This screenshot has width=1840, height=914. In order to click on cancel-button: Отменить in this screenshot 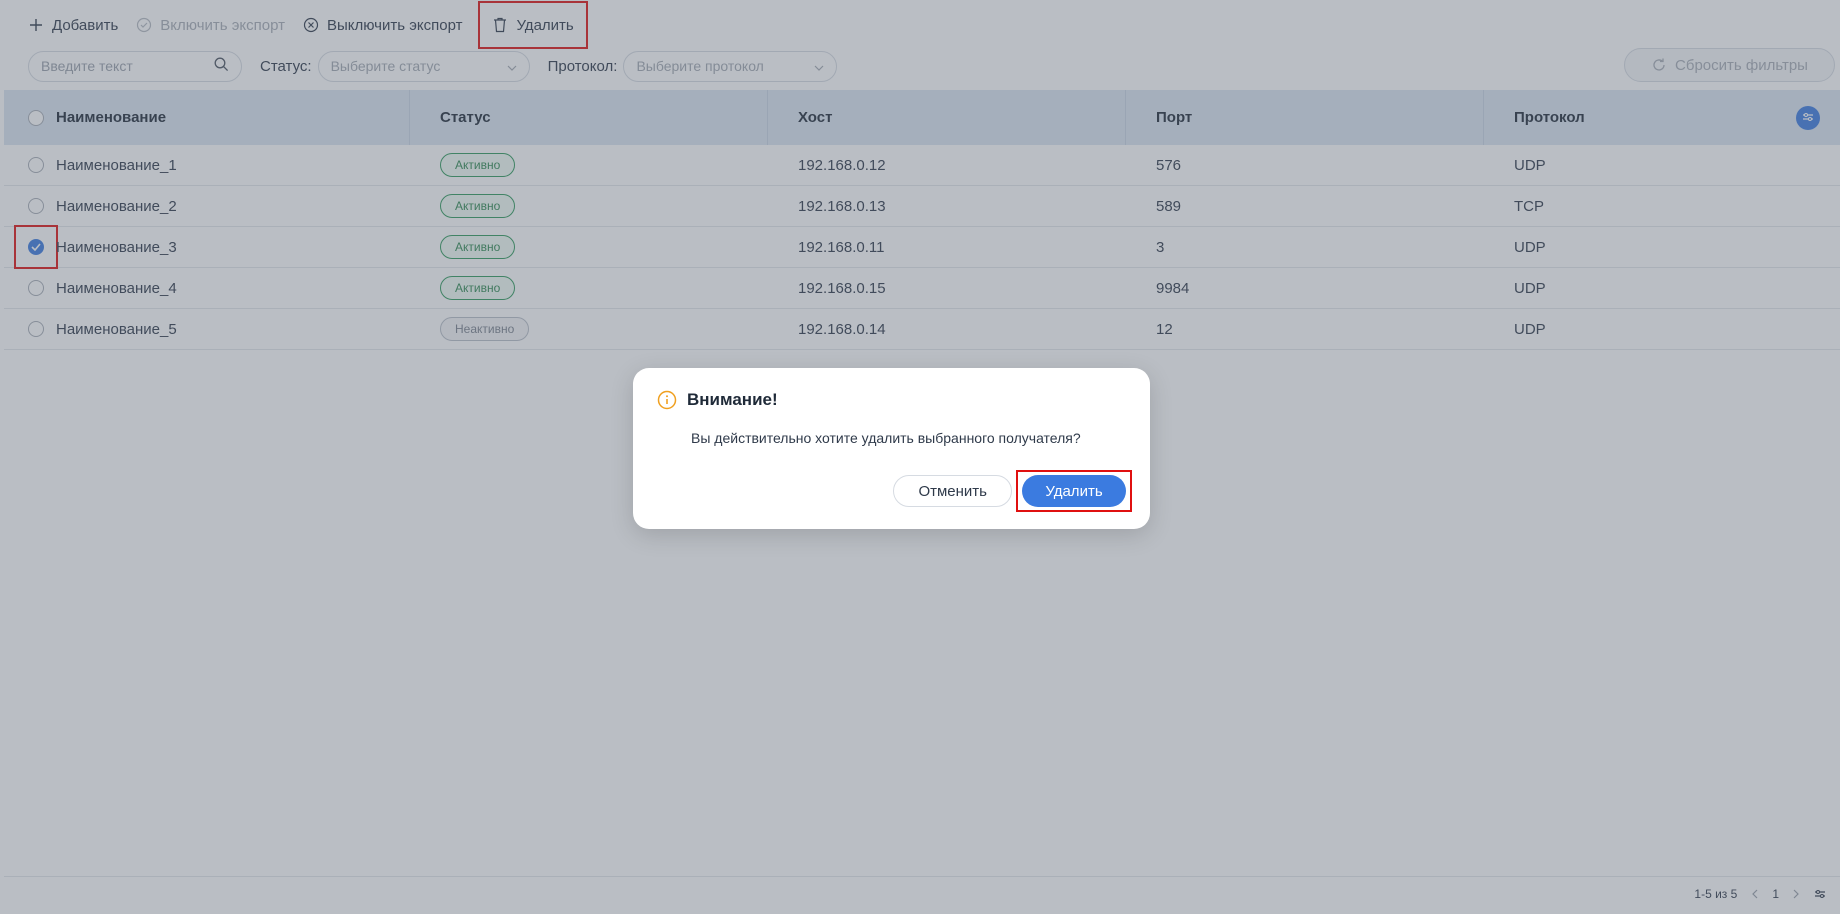, I will do `click(952, 491)`.